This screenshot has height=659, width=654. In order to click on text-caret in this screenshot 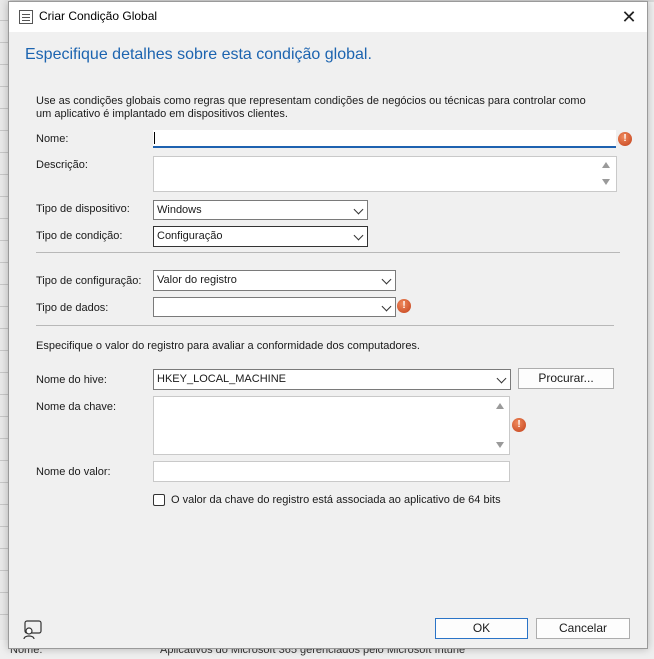, I will do `click(154, 138)`.